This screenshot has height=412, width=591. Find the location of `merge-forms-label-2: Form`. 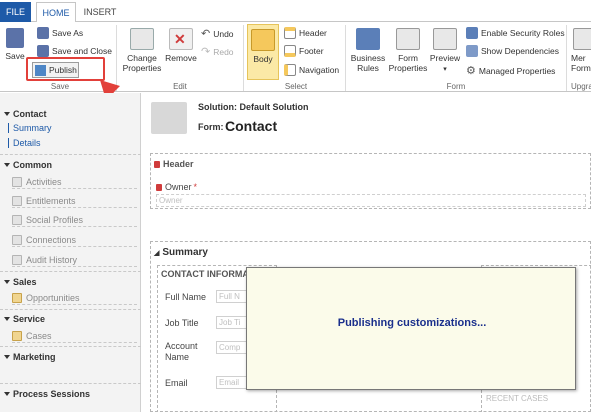

merge-forms-label-2: Form is located at coordinates (581, 68).